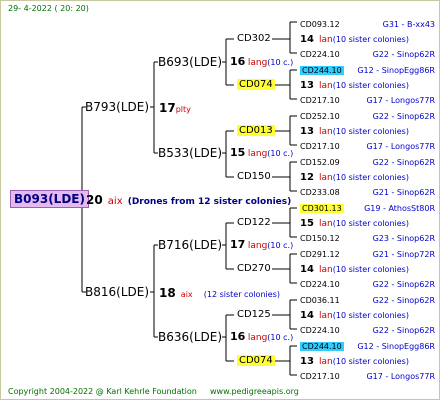 The height and width of the screenshot is (400, 440). Describe the element at coordinates (48, 8) in the screenshot. I see `report-date: 29- 4-2022 ( 20: 20)` at that location.